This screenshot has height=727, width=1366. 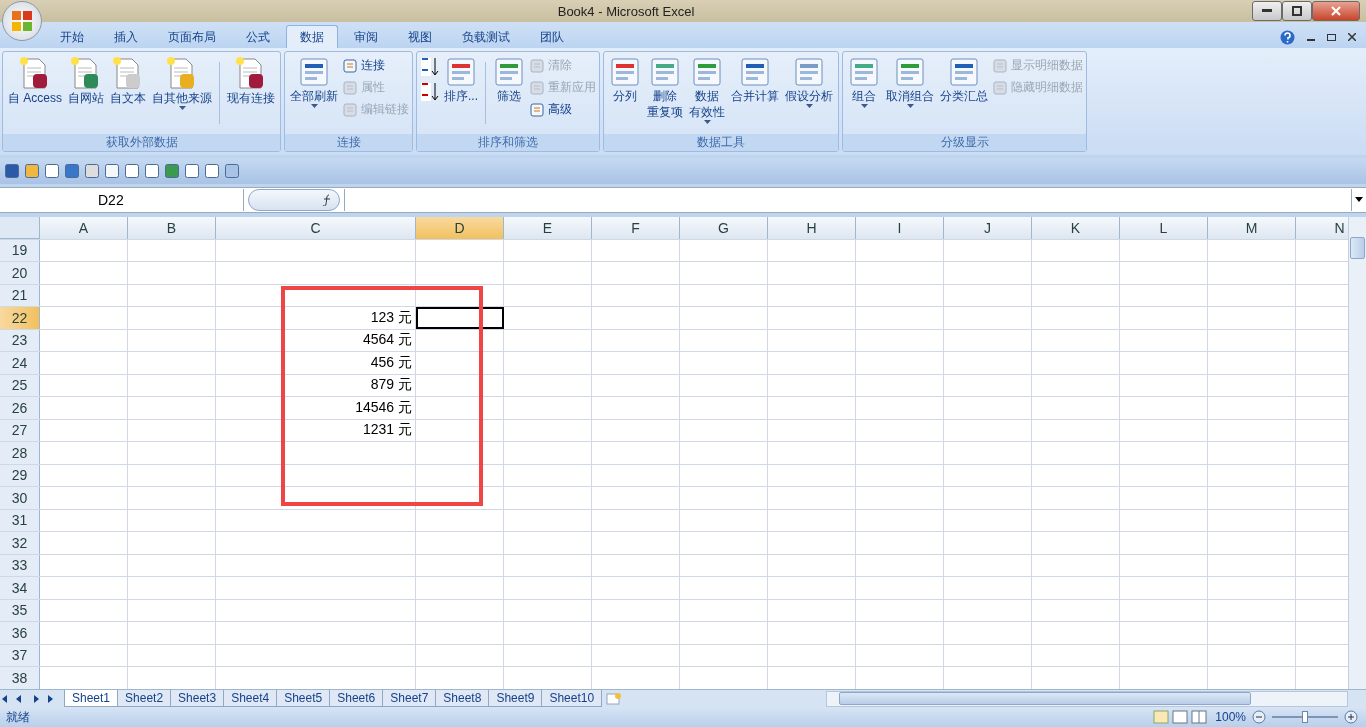 What do you see at coordinates (172, 228) in the screenshot?
I see `column-header: B` at bounding box center [172, 228].